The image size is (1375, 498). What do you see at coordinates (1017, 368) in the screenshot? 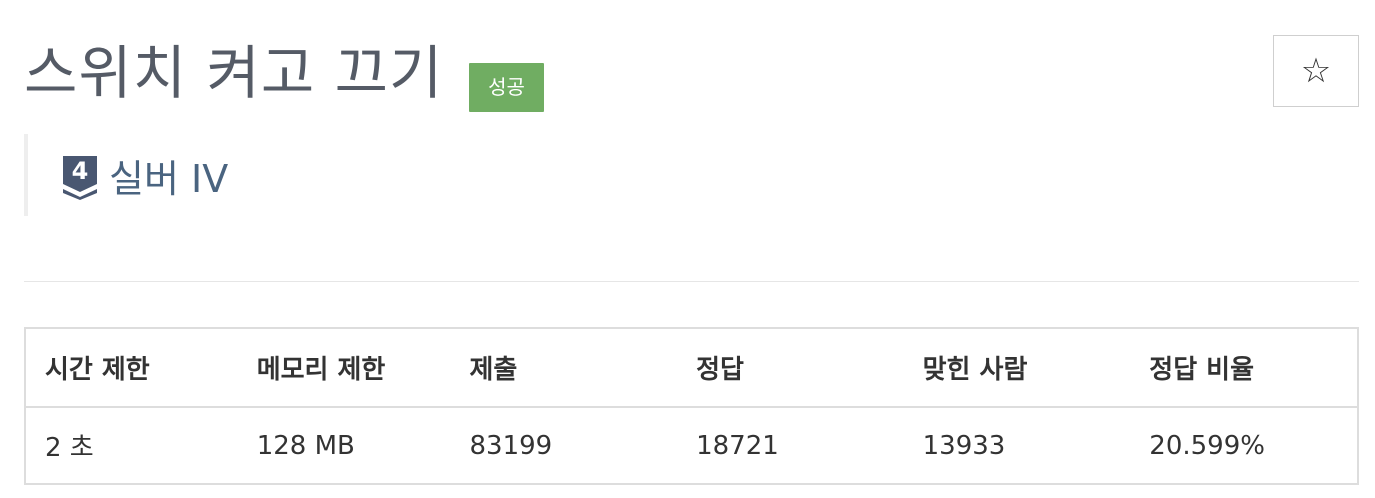
I see `header-solved-users: 맞힌 사람` at bounding box center [1017, 368].